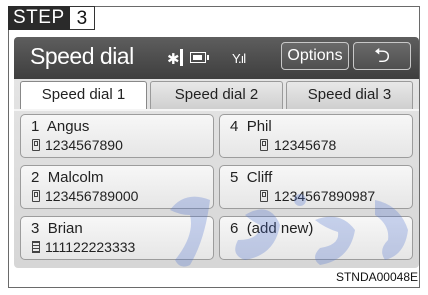  I want to click on entry-number: 12345678, so click(305, 145).